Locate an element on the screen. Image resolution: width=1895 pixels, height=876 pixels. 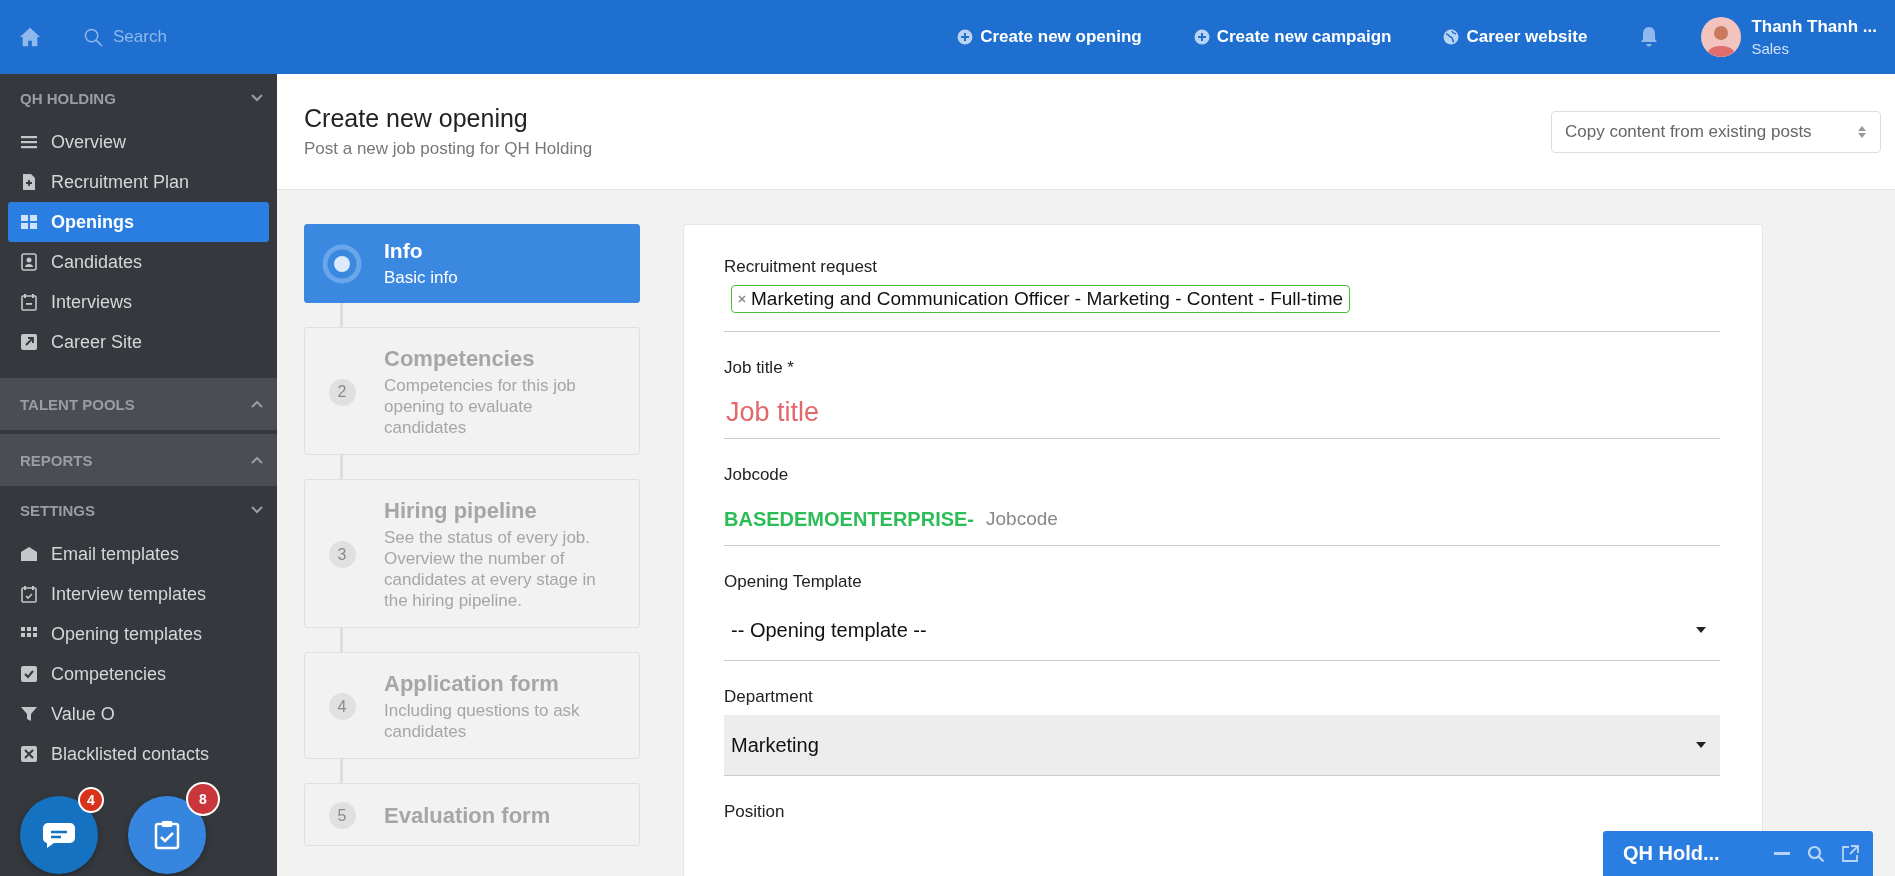
field-label: Jobcode is located at coordinates (756, 475).